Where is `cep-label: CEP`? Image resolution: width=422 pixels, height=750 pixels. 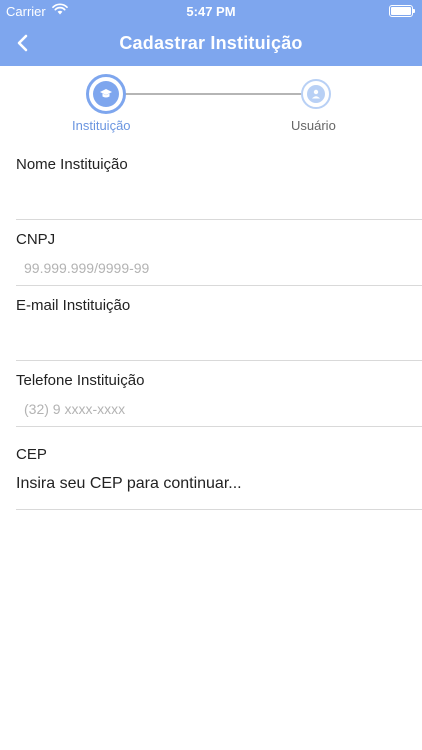
cep-label: CEP is located at coordinates (31, 454).